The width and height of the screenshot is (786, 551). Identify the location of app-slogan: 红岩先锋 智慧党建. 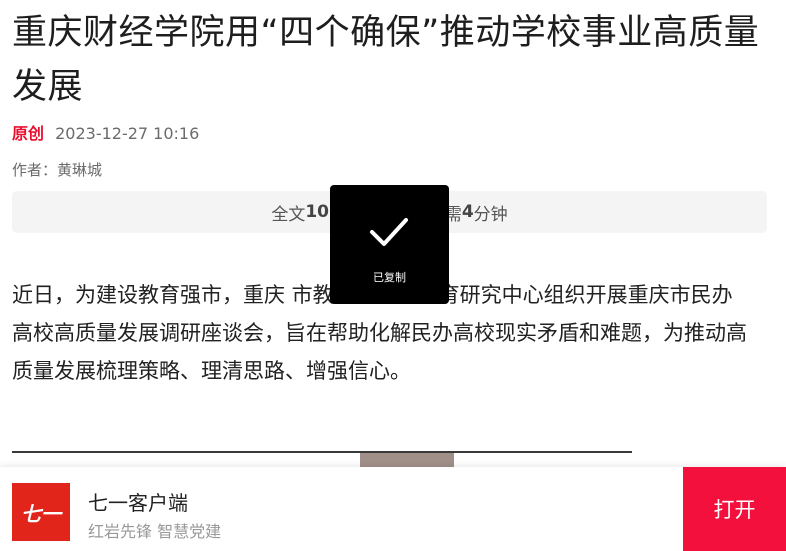
(155, 531).